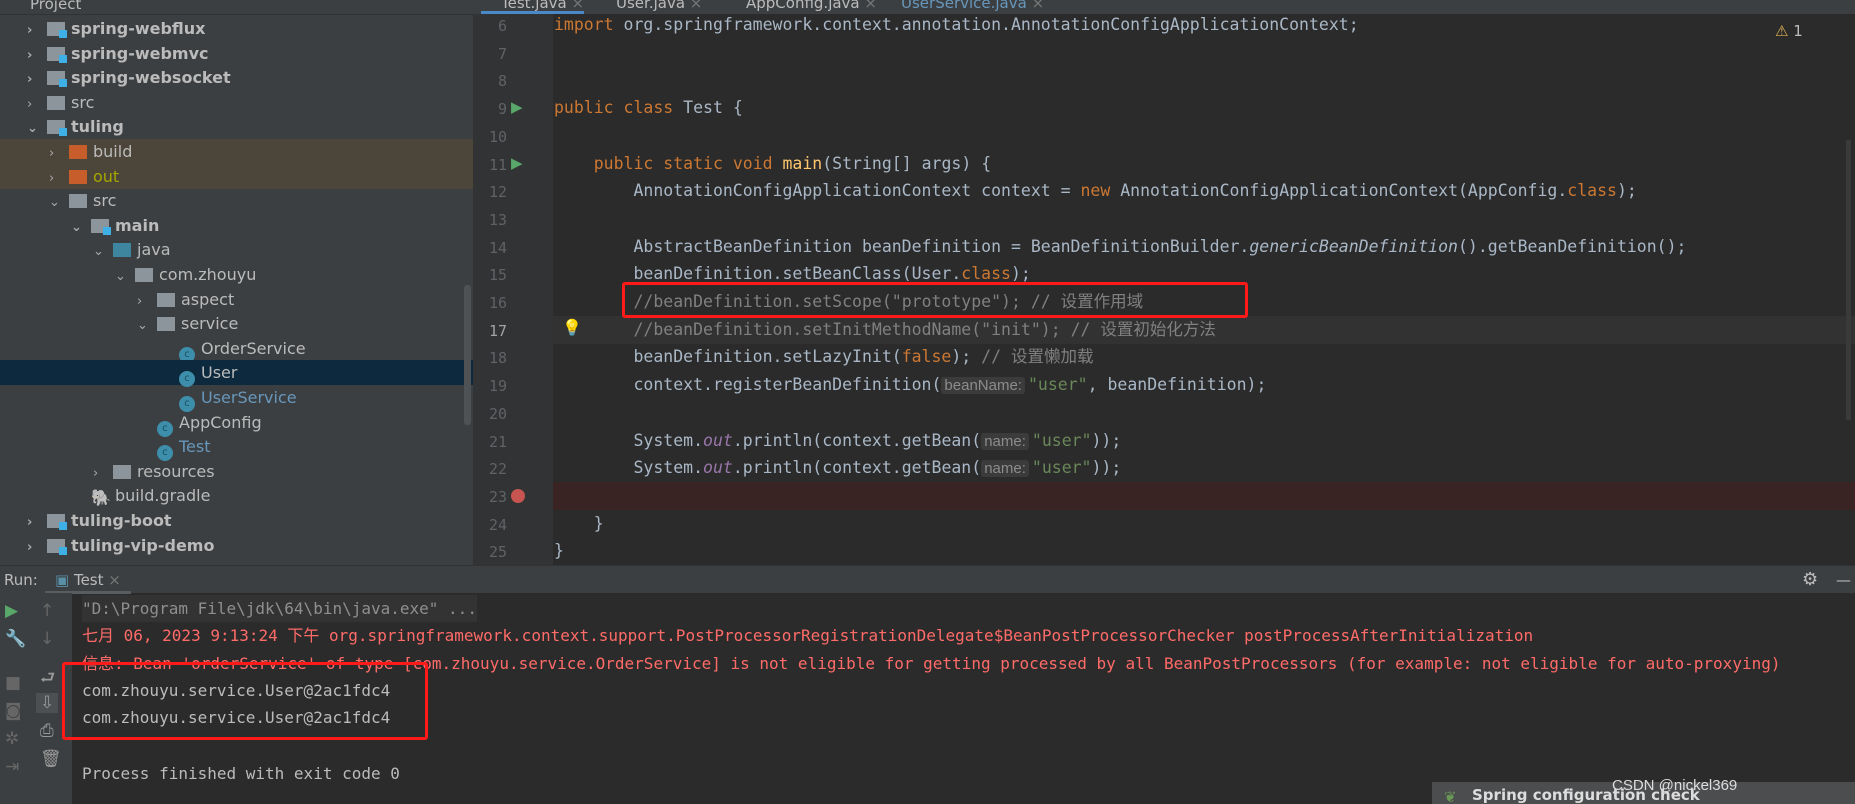  What do you see at coordinates (518, 495) in the screenshot?
I see `breakpoint-icon` at bounding box center [518, 495].